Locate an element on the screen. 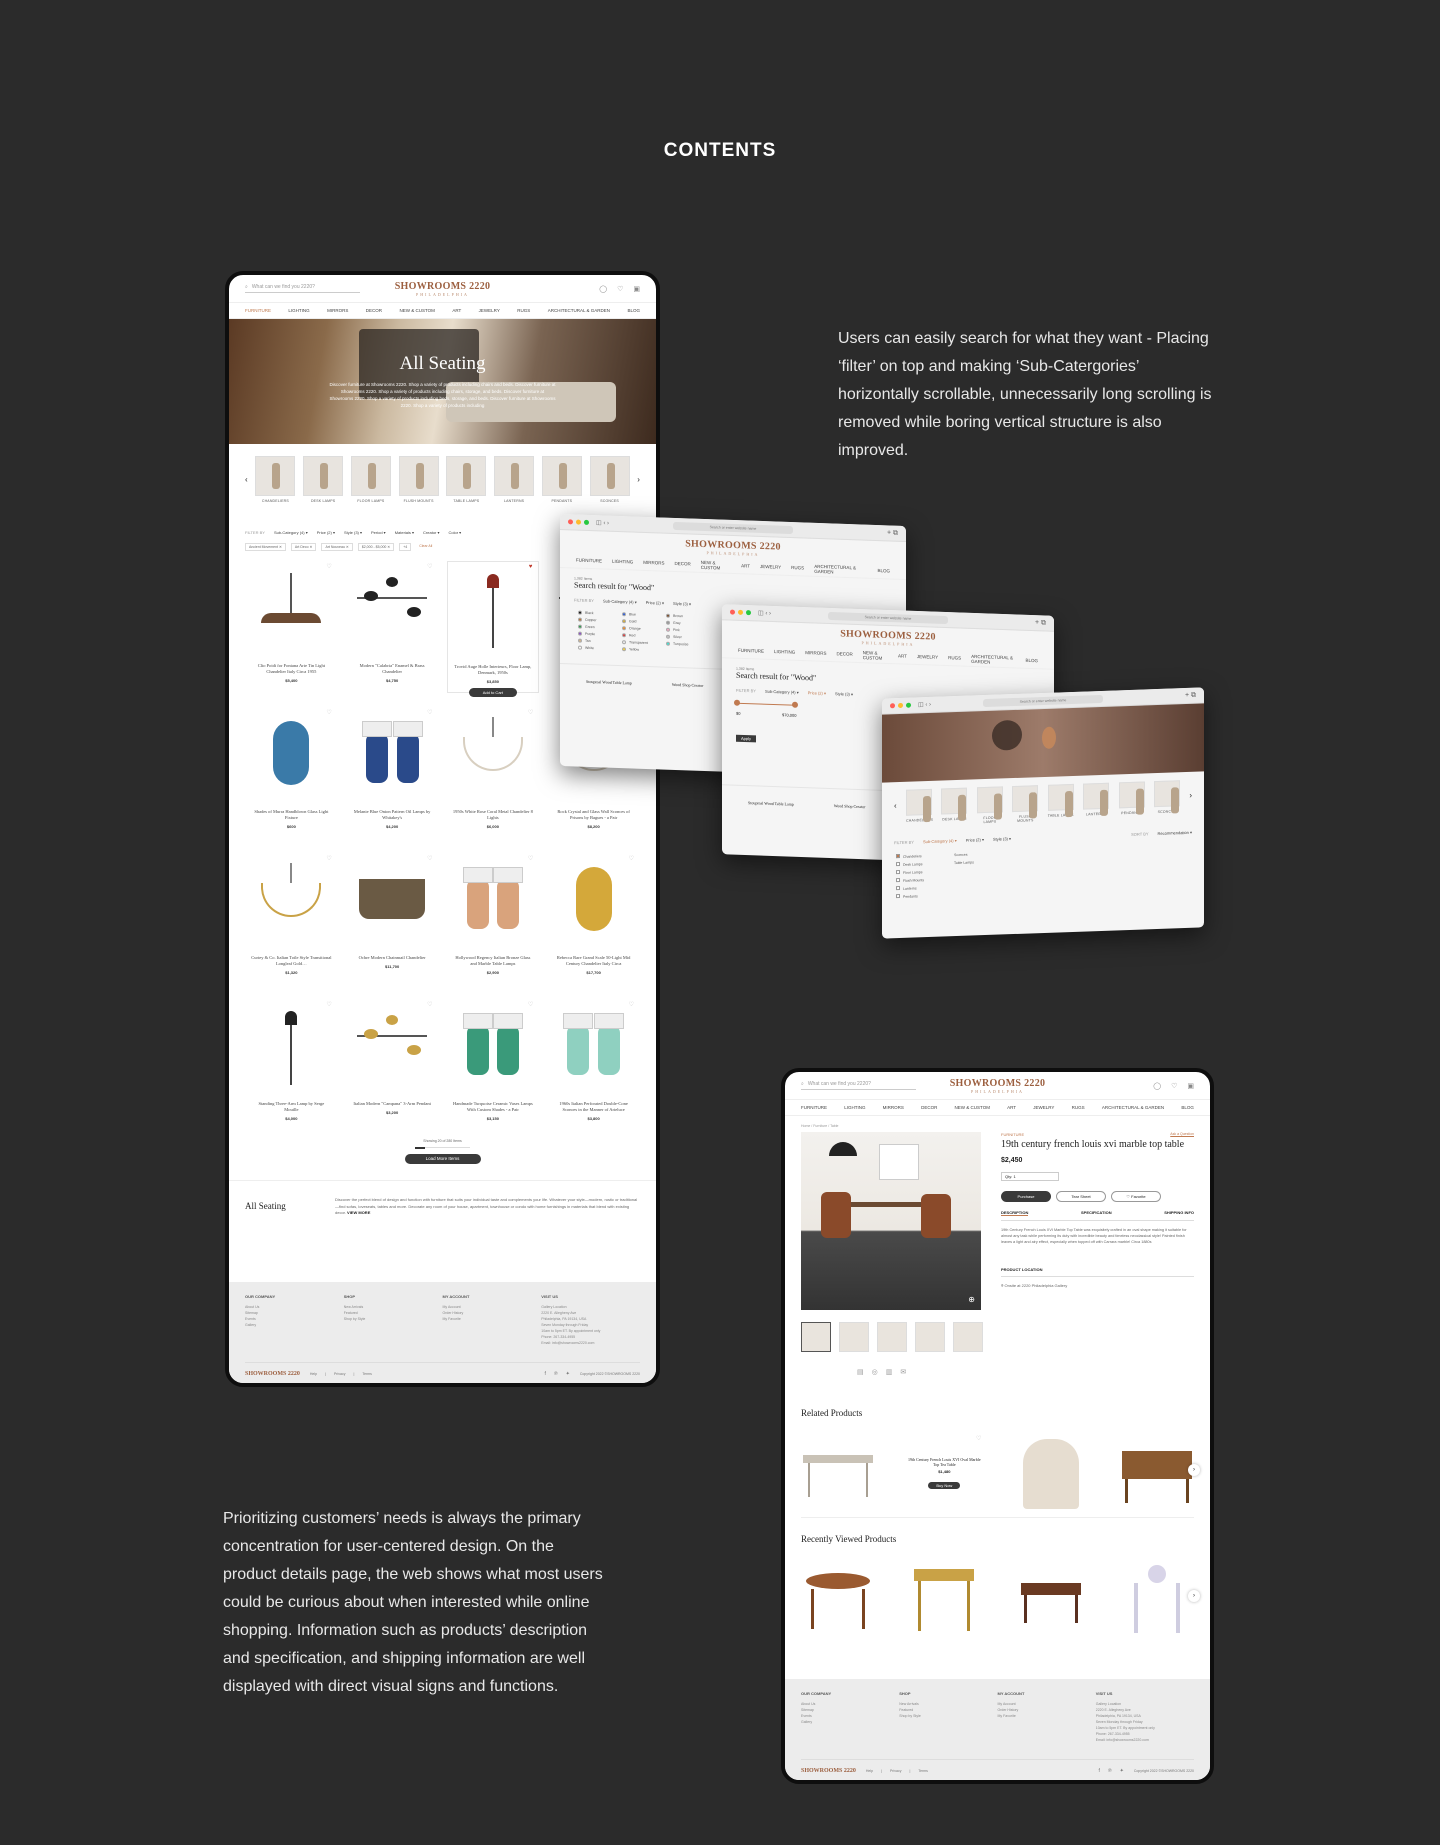 Image resolution: width=1440 pixels, height=1845 pixels. subcategory-checkbox: Pendants is located at coordinates (910, 896).